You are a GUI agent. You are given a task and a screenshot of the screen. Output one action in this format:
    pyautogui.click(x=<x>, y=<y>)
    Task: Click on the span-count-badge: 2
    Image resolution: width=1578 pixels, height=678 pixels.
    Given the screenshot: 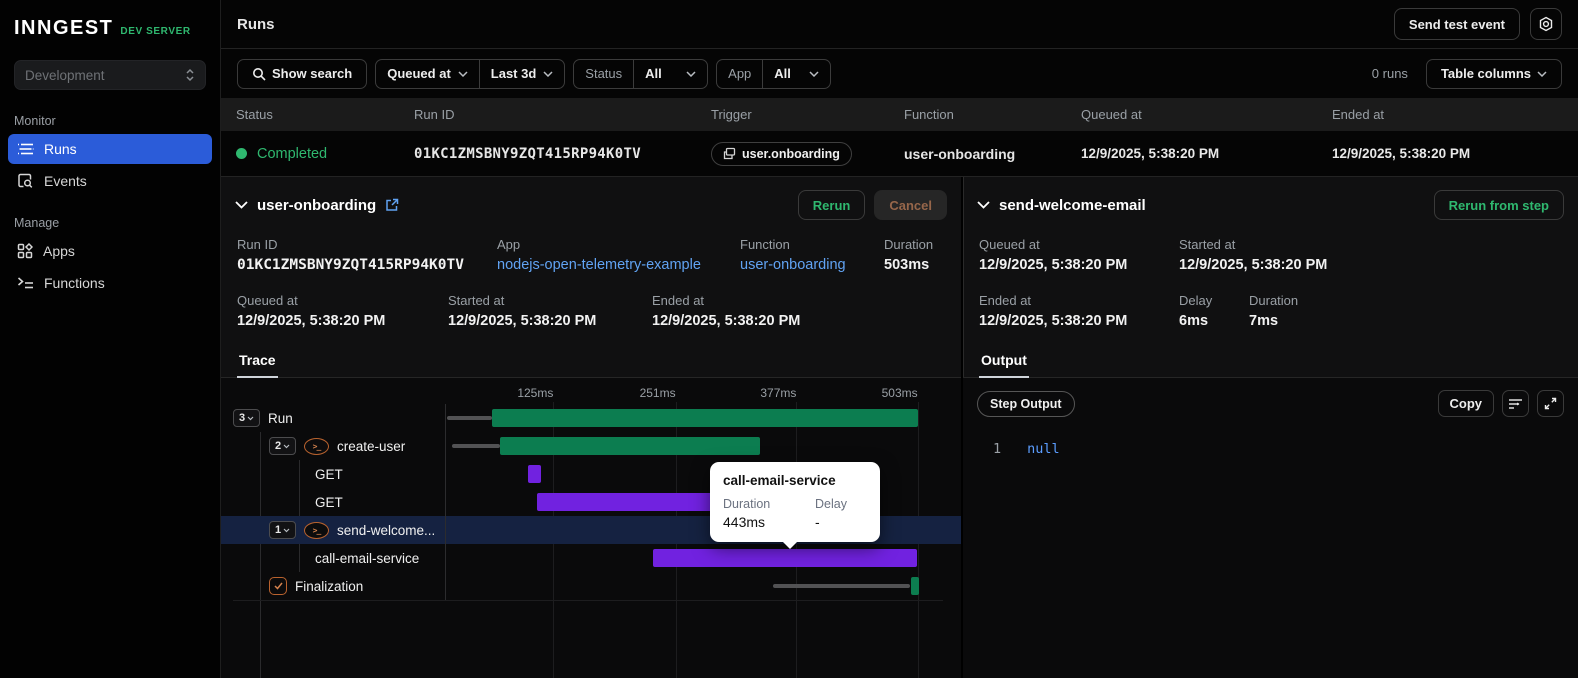 What is the action you would take?
    pyautogui.click(x=282, y=446)
    